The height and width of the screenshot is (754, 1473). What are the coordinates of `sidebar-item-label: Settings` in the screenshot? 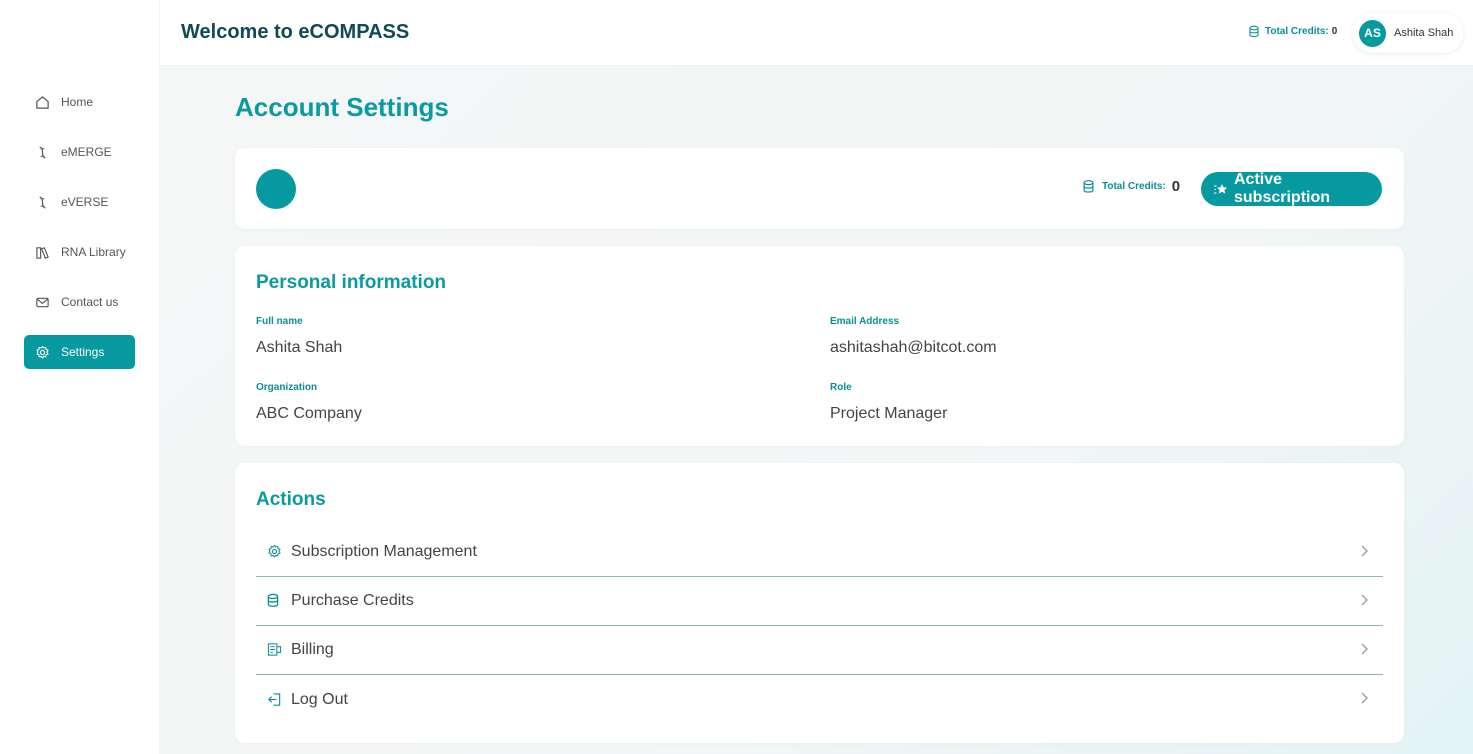 It's located at (83, 352).